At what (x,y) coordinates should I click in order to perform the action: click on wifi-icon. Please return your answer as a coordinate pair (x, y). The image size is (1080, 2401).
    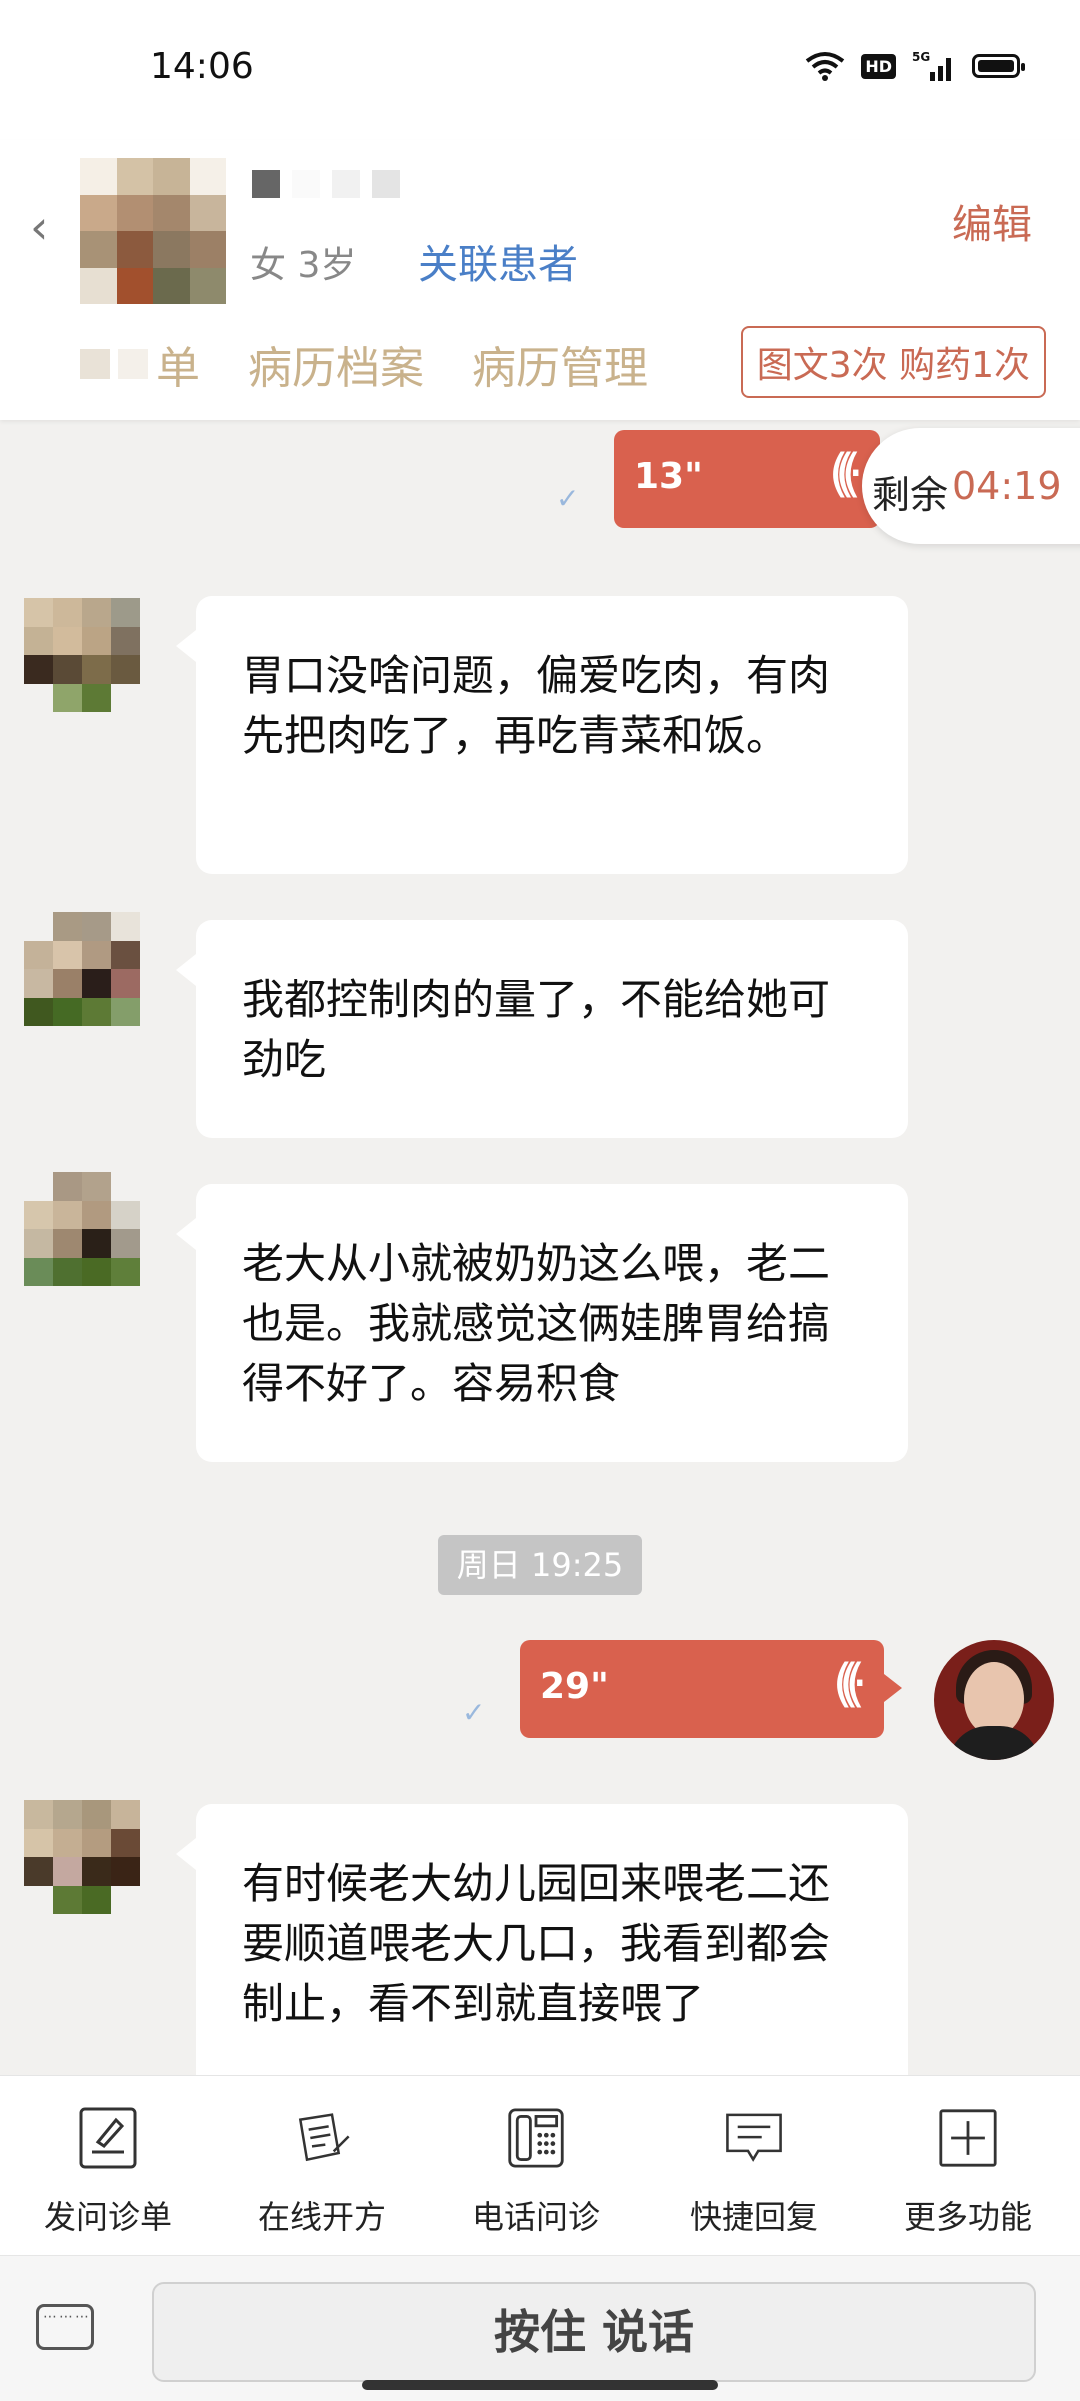
    Looking at the image, I should click on (825, 66).